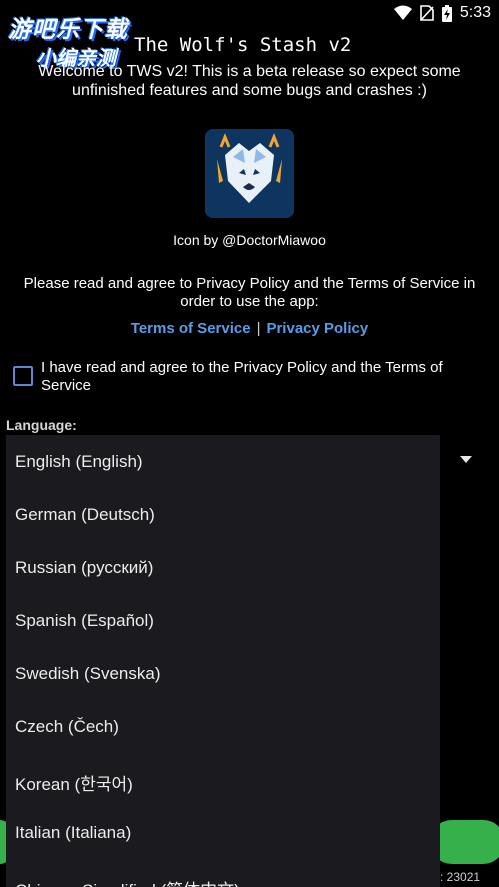  What do you see at coordinates (475, 12) in the screenshot?
I see `status-time: 5:33` at bounding box center [475, 12].